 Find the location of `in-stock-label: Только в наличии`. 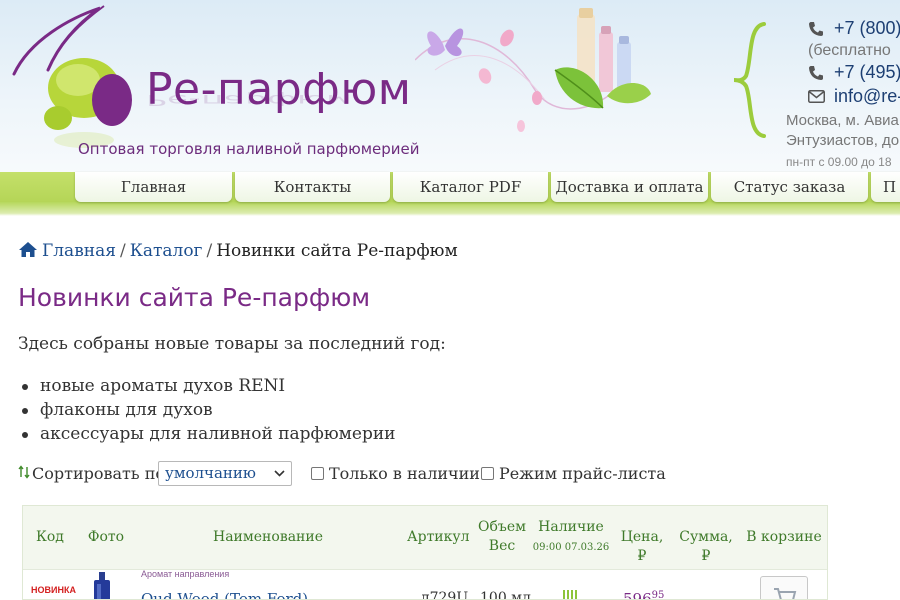

in-stock-label: Только в наличии is located at coordinates (404, 473).